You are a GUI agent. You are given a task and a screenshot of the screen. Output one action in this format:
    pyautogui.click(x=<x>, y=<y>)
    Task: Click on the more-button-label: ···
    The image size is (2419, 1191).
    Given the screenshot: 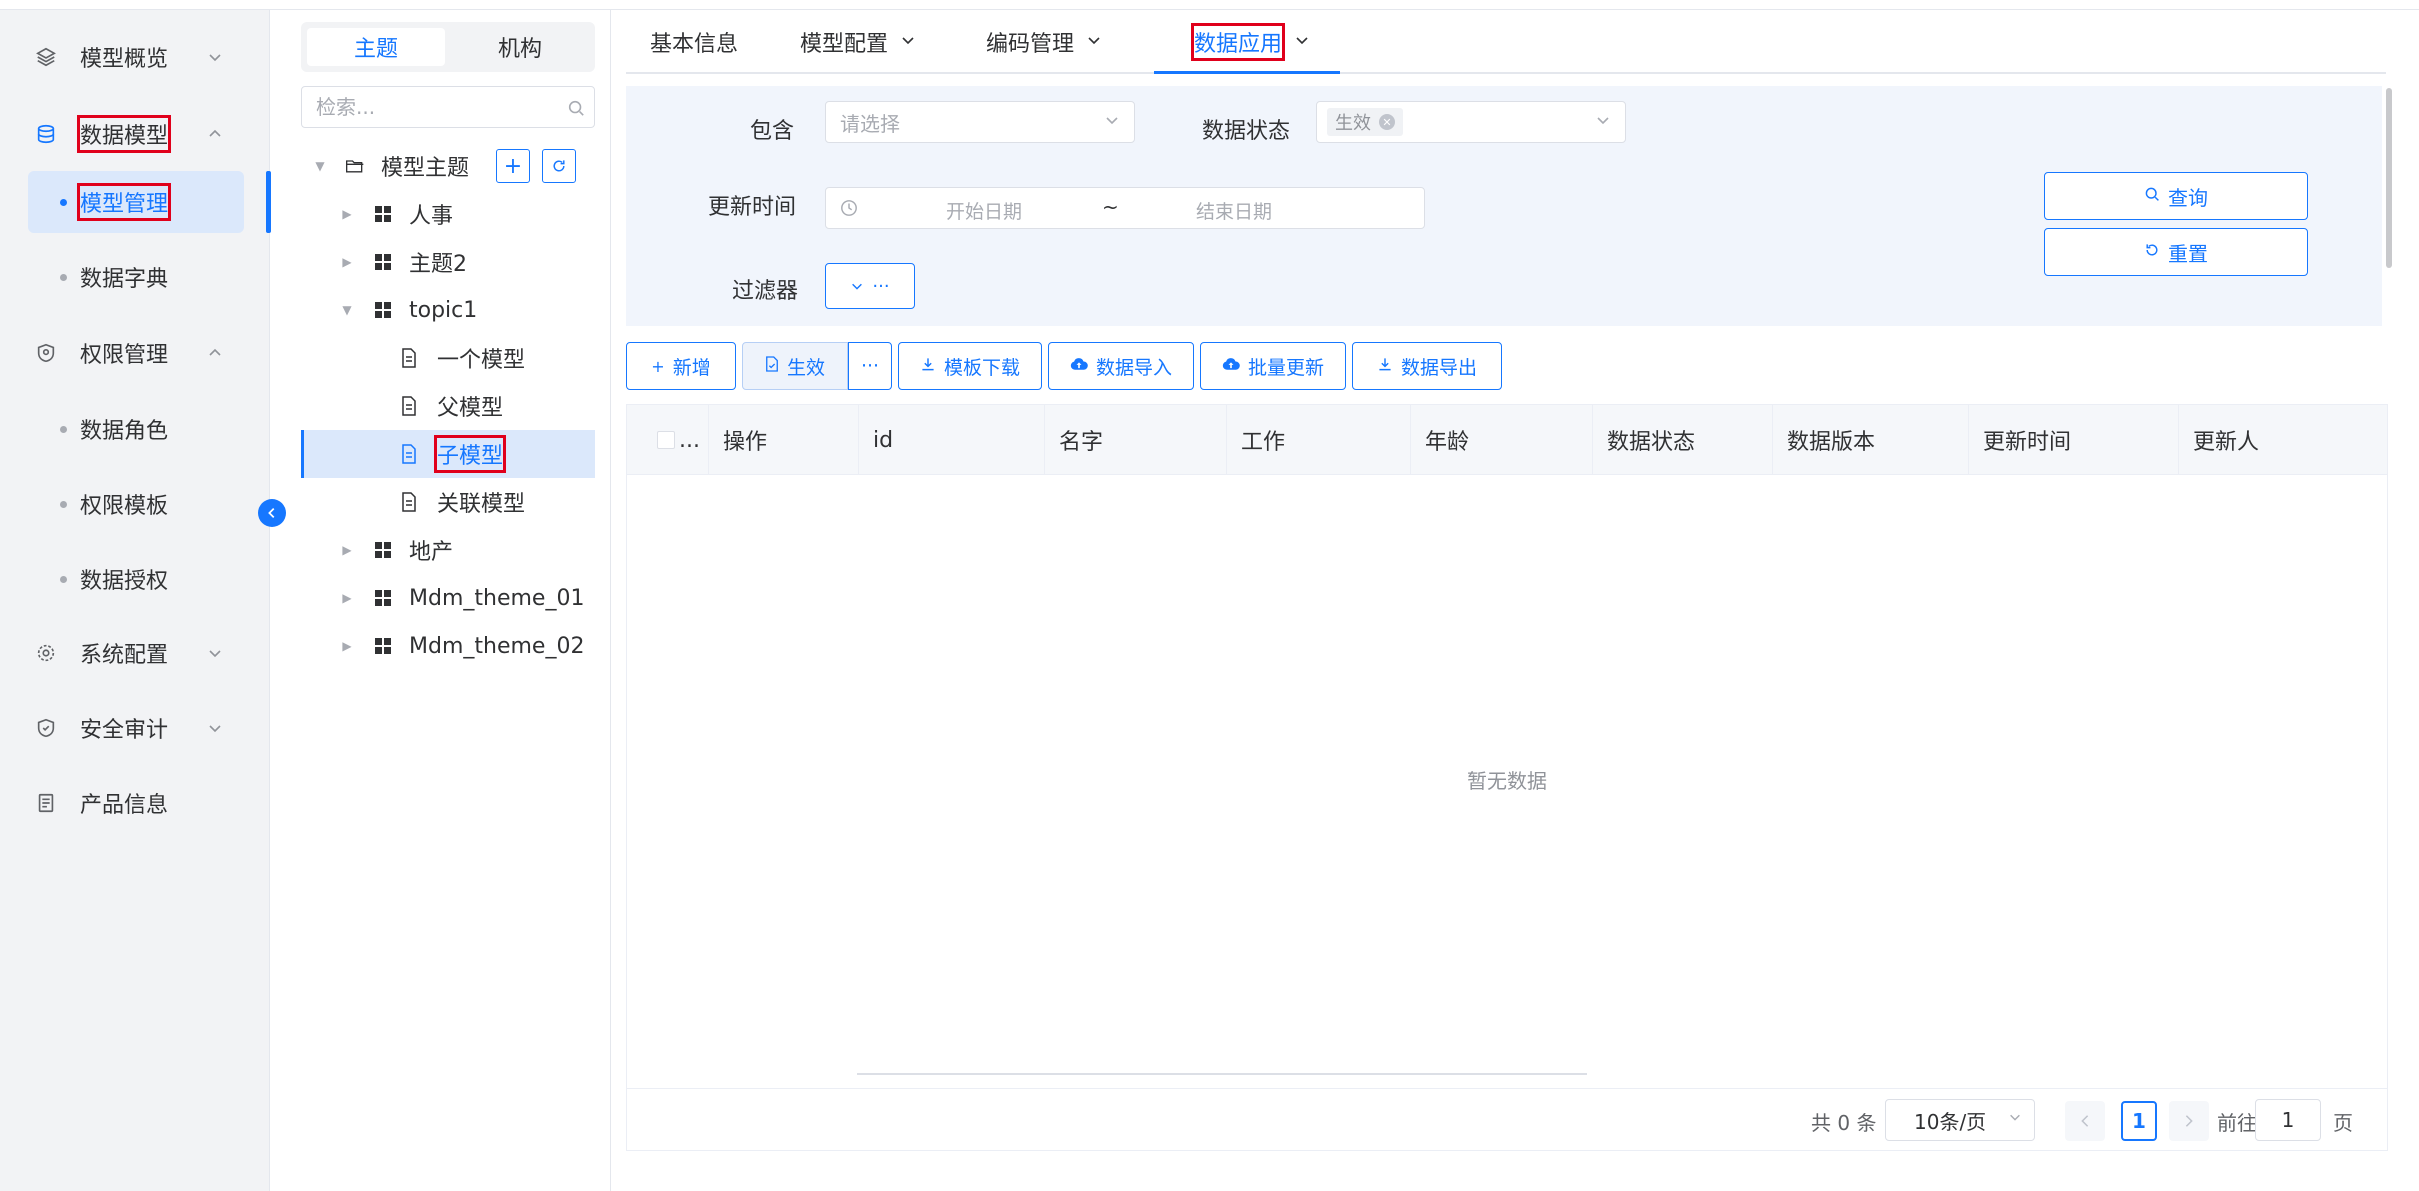 What is the action you would take?
    pyautogui.click(x=870, y=366)
    